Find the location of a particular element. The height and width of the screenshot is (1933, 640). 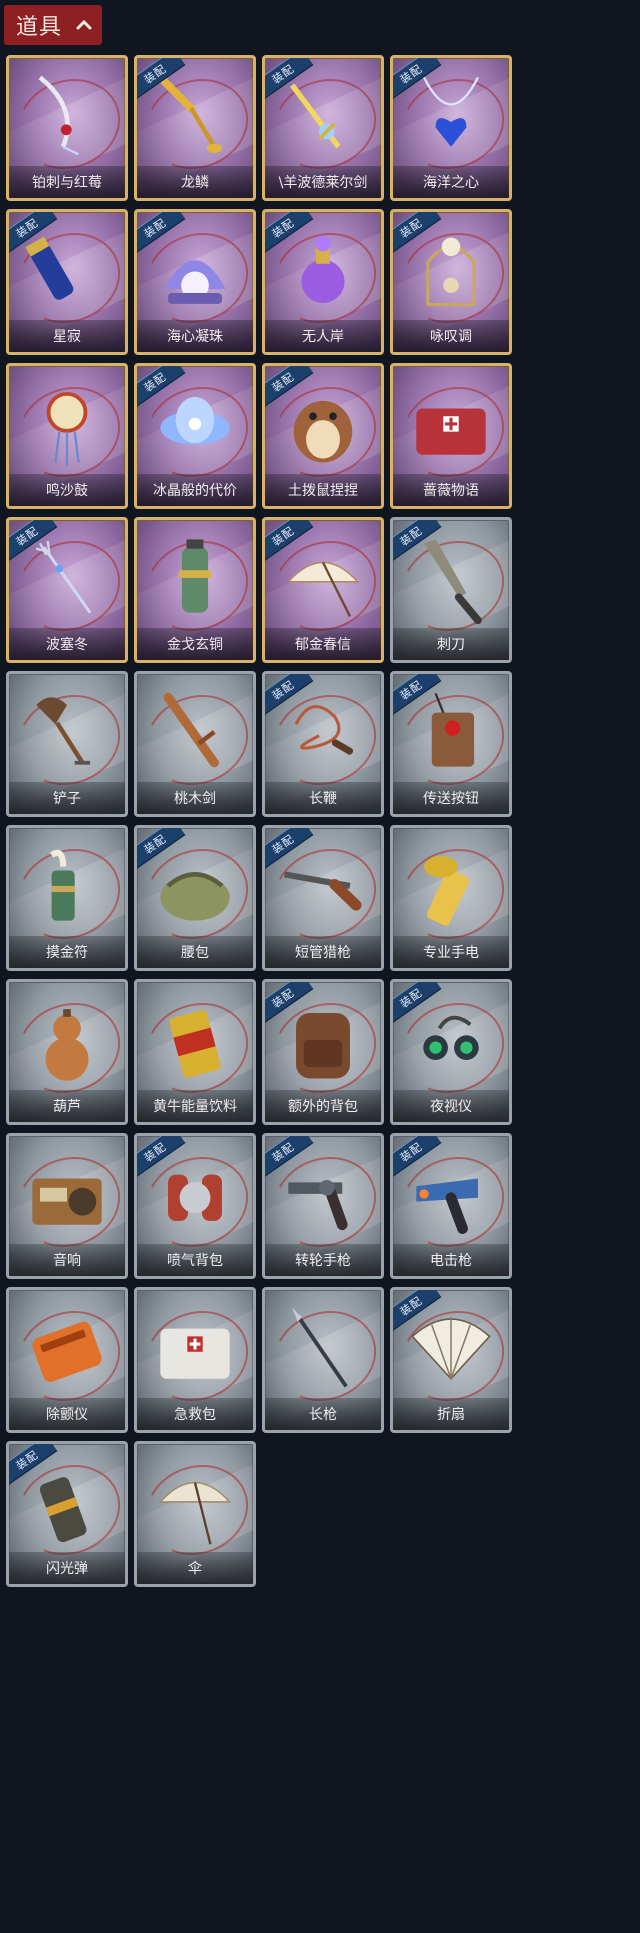

item-label-bar: 海洋之心 is located at coordinates (451, 182).